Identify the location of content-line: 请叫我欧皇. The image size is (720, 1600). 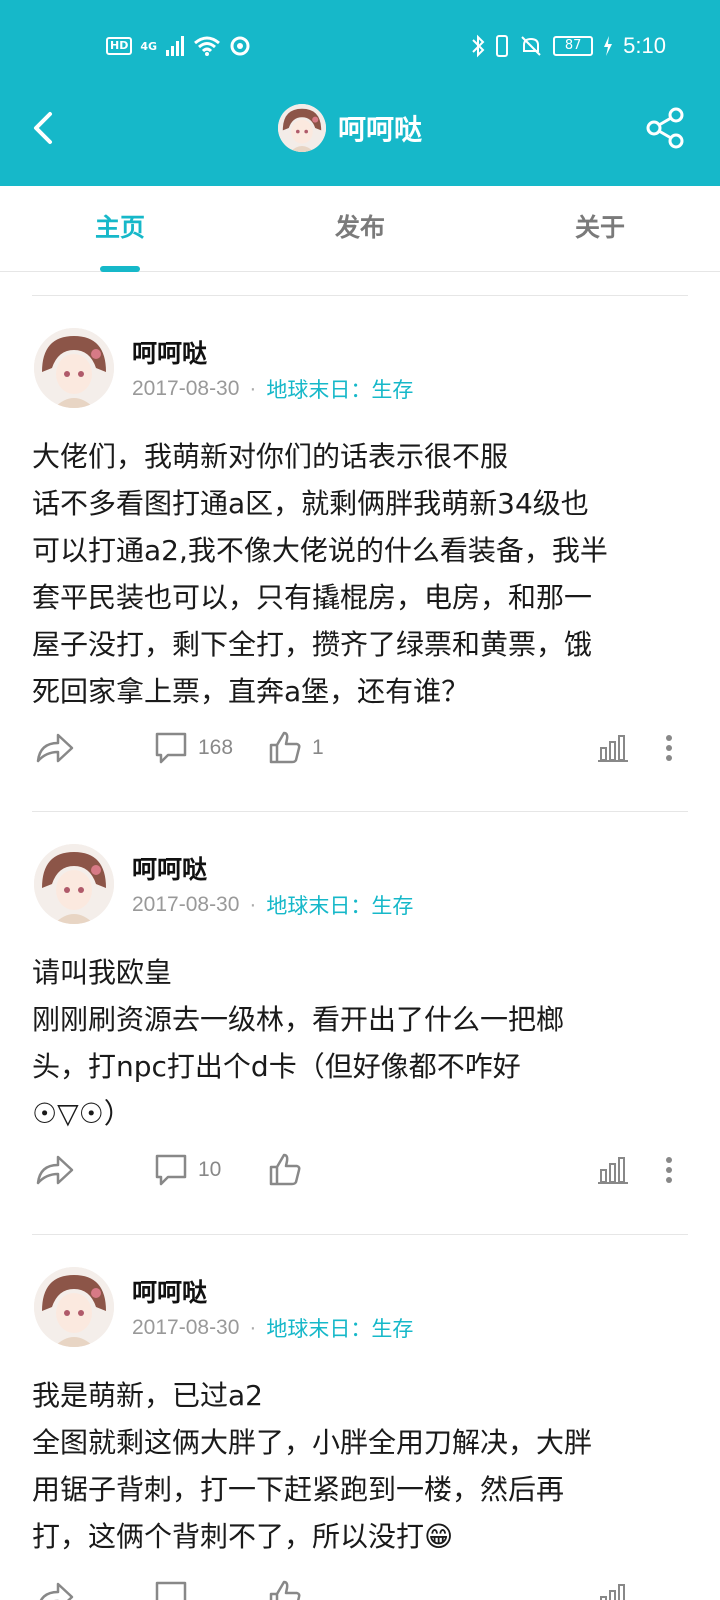
(102, 972).